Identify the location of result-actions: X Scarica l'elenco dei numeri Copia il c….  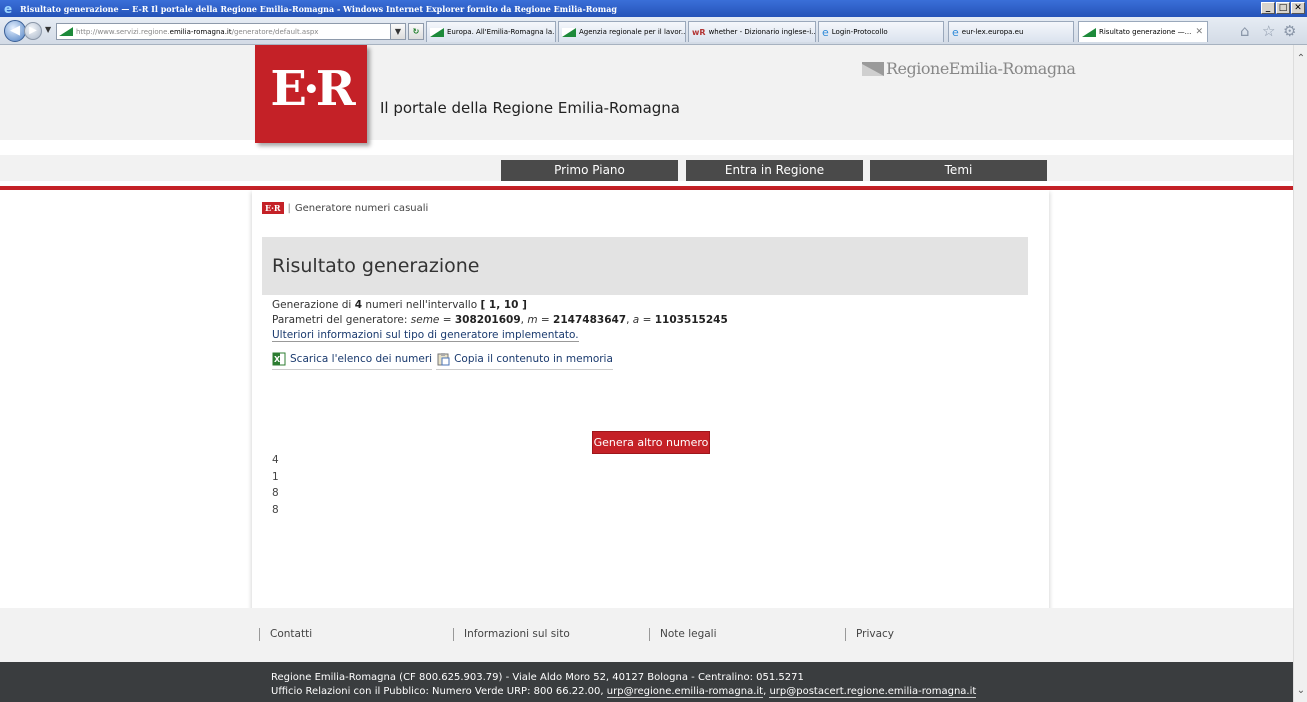
(442, 361).